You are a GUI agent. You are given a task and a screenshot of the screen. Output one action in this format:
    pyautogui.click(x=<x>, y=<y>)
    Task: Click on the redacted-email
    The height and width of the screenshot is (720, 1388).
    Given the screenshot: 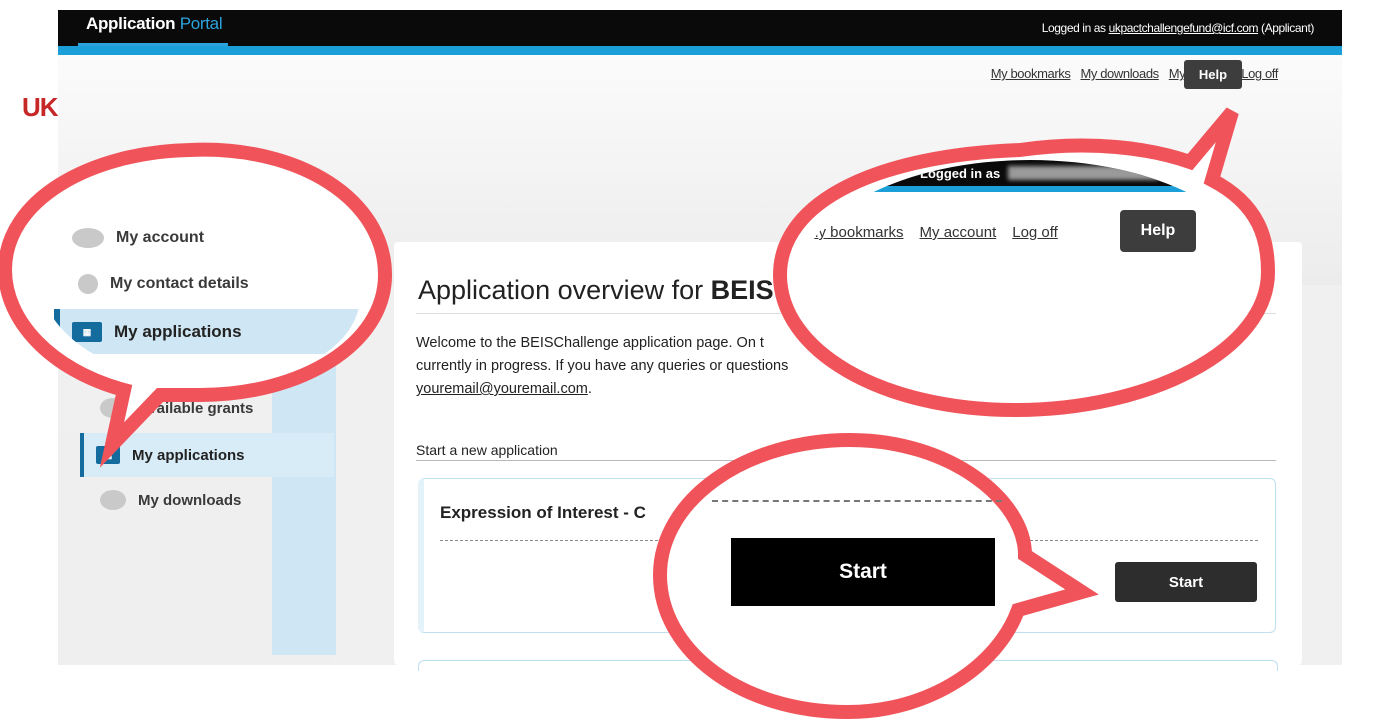 What is the action you would take?
    pyautogui.click(x=1083, y=173)
    